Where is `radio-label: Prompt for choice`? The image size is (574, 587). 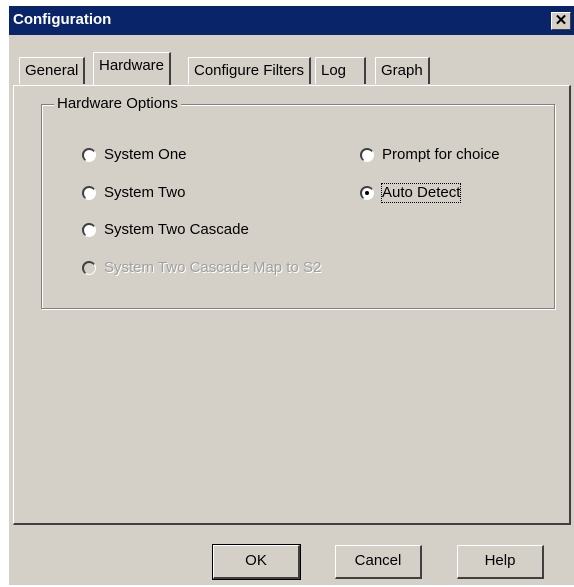
radio-label: Prompt for choice is located at coordinates (441, 154).